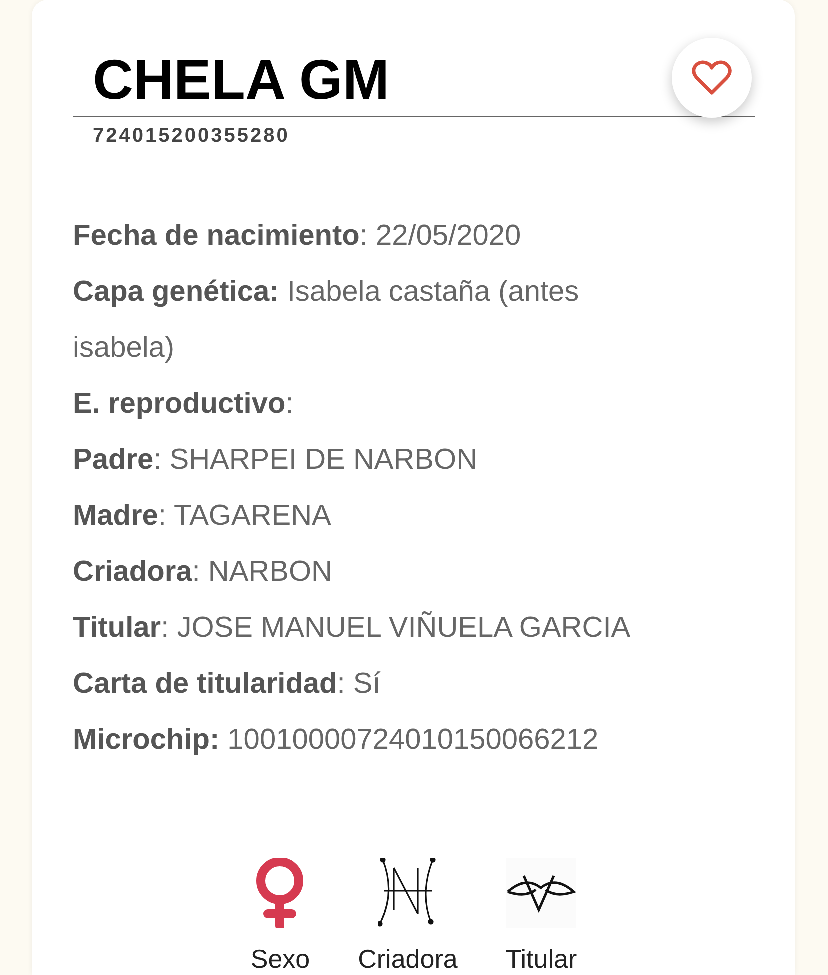 The image size is (828, 975). What do you see at coordinates (408, 893) in the screenshot?
I see `monogram-icon` at bounding box center [408, 893].